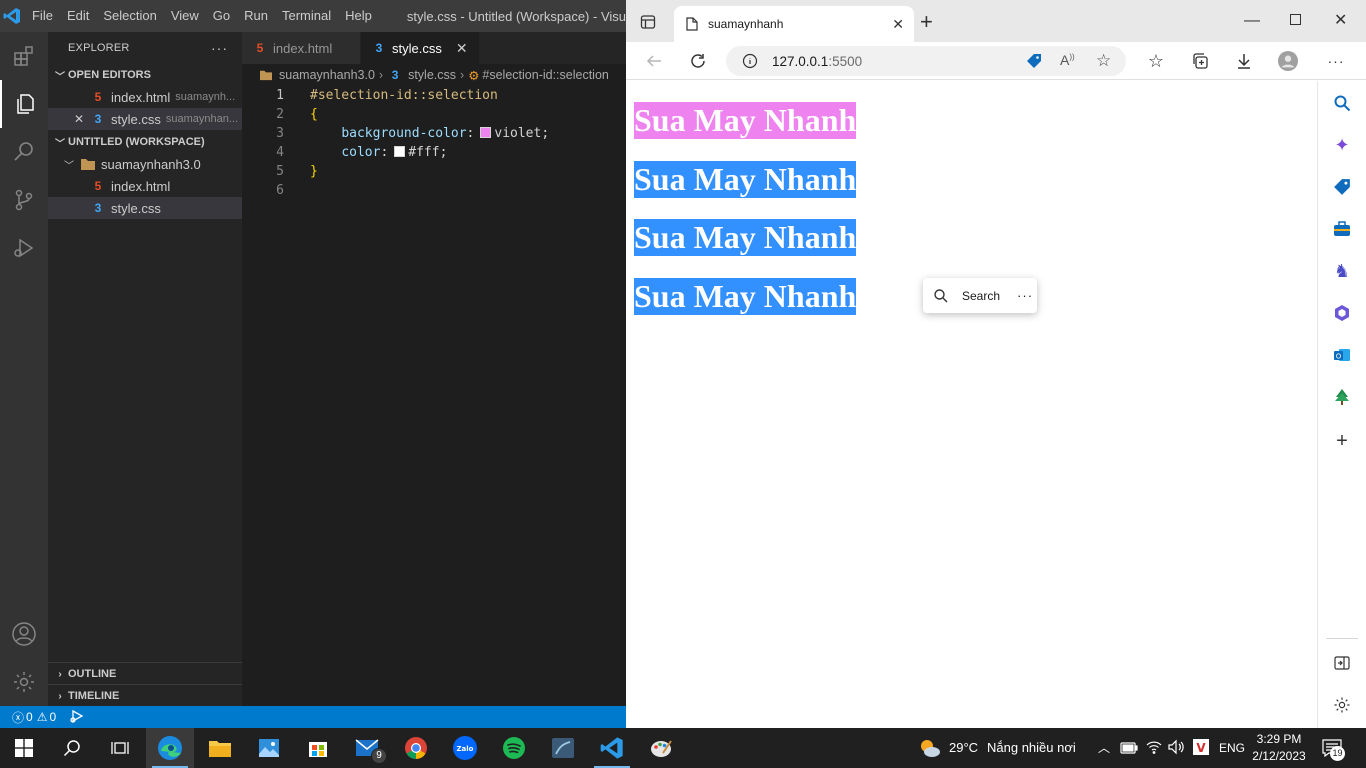  I want to click on explorer-icon, so click(24, 104).